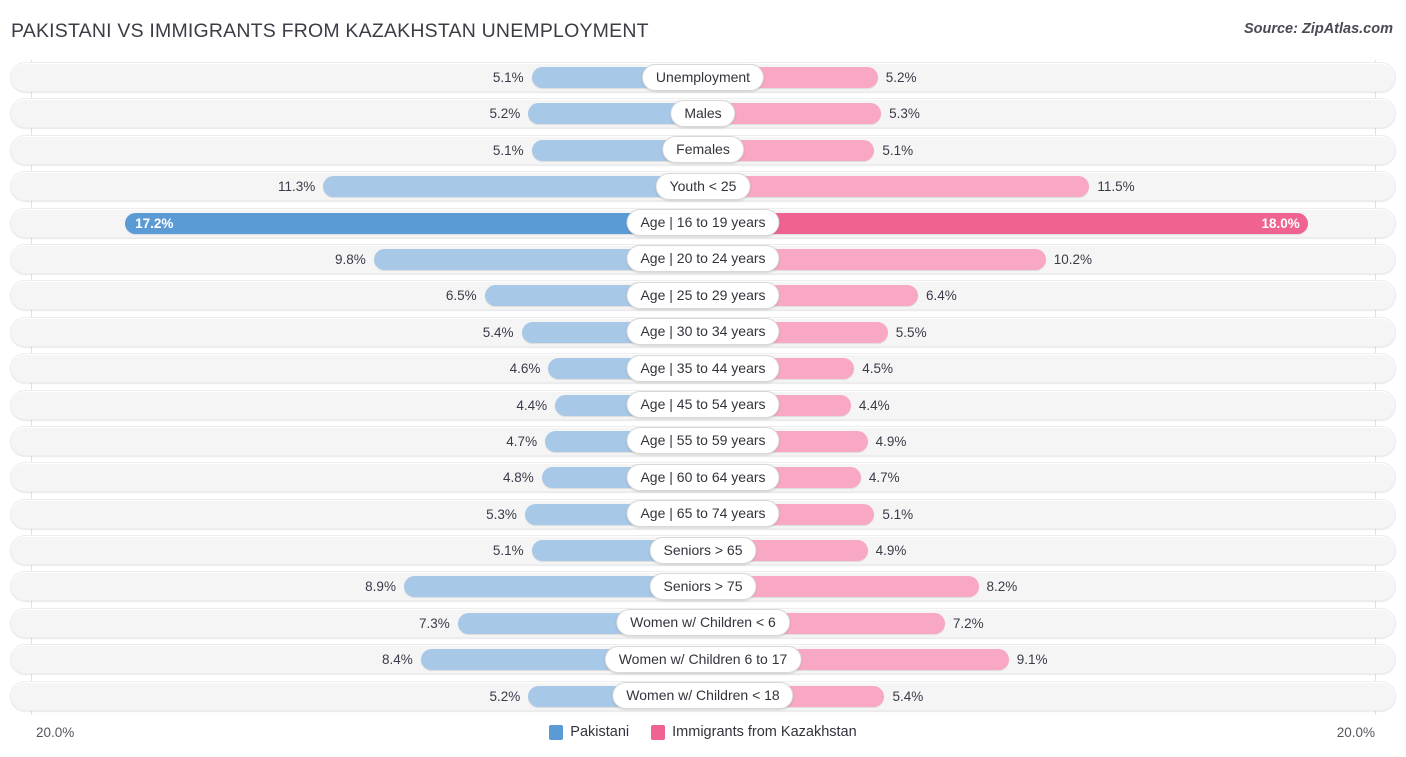  I want to click on category-label: Age | 60 to 64 years, so click(703, 477).